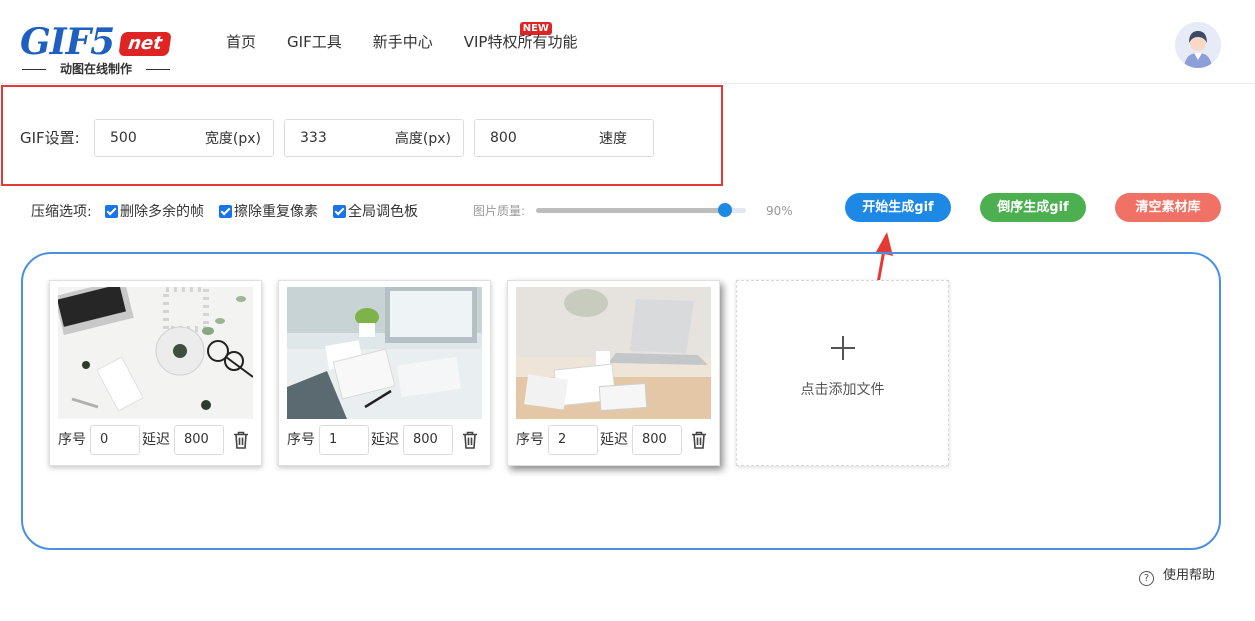  Describe the element at coordinates (1168, 207) in the screenshot. I see `clear-library-button: 清空素材库` at that location.